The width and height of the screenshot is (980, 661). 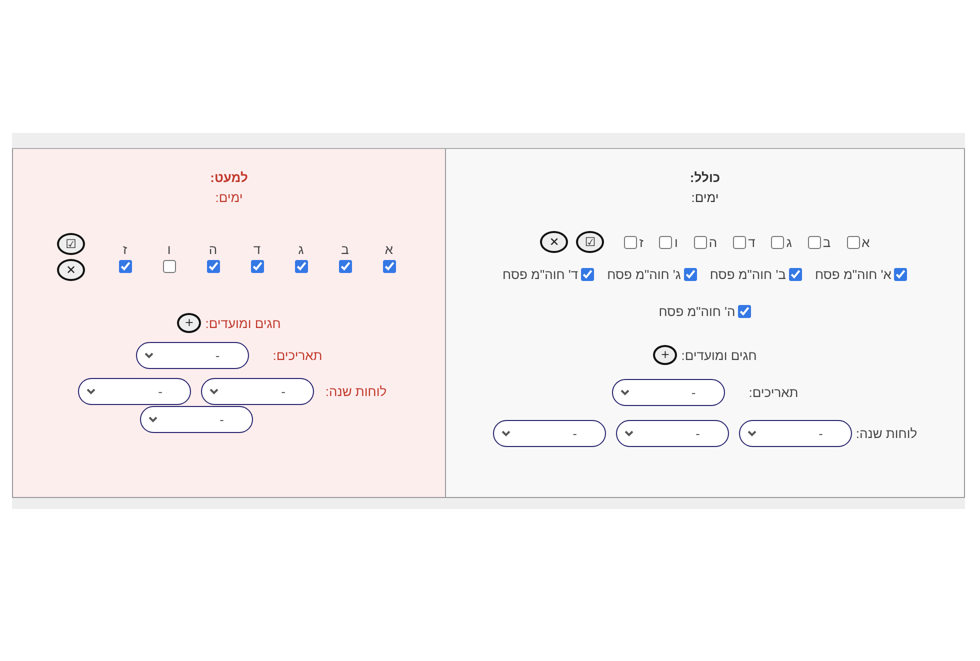 I want to click on holiday-label: ה' חוה"מ פסח, so click(x=697, y=311).